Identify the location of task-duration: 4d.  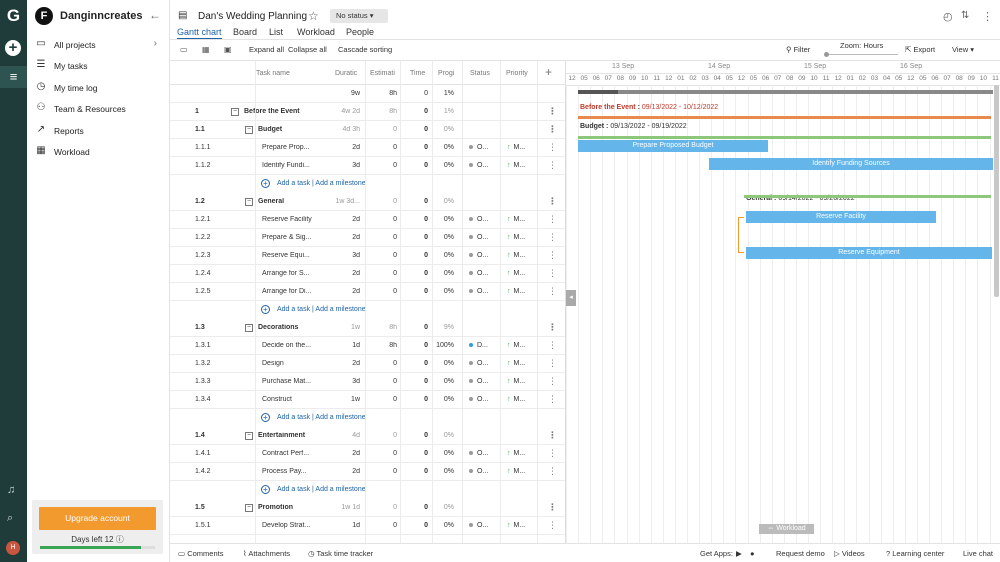
(345, 435).